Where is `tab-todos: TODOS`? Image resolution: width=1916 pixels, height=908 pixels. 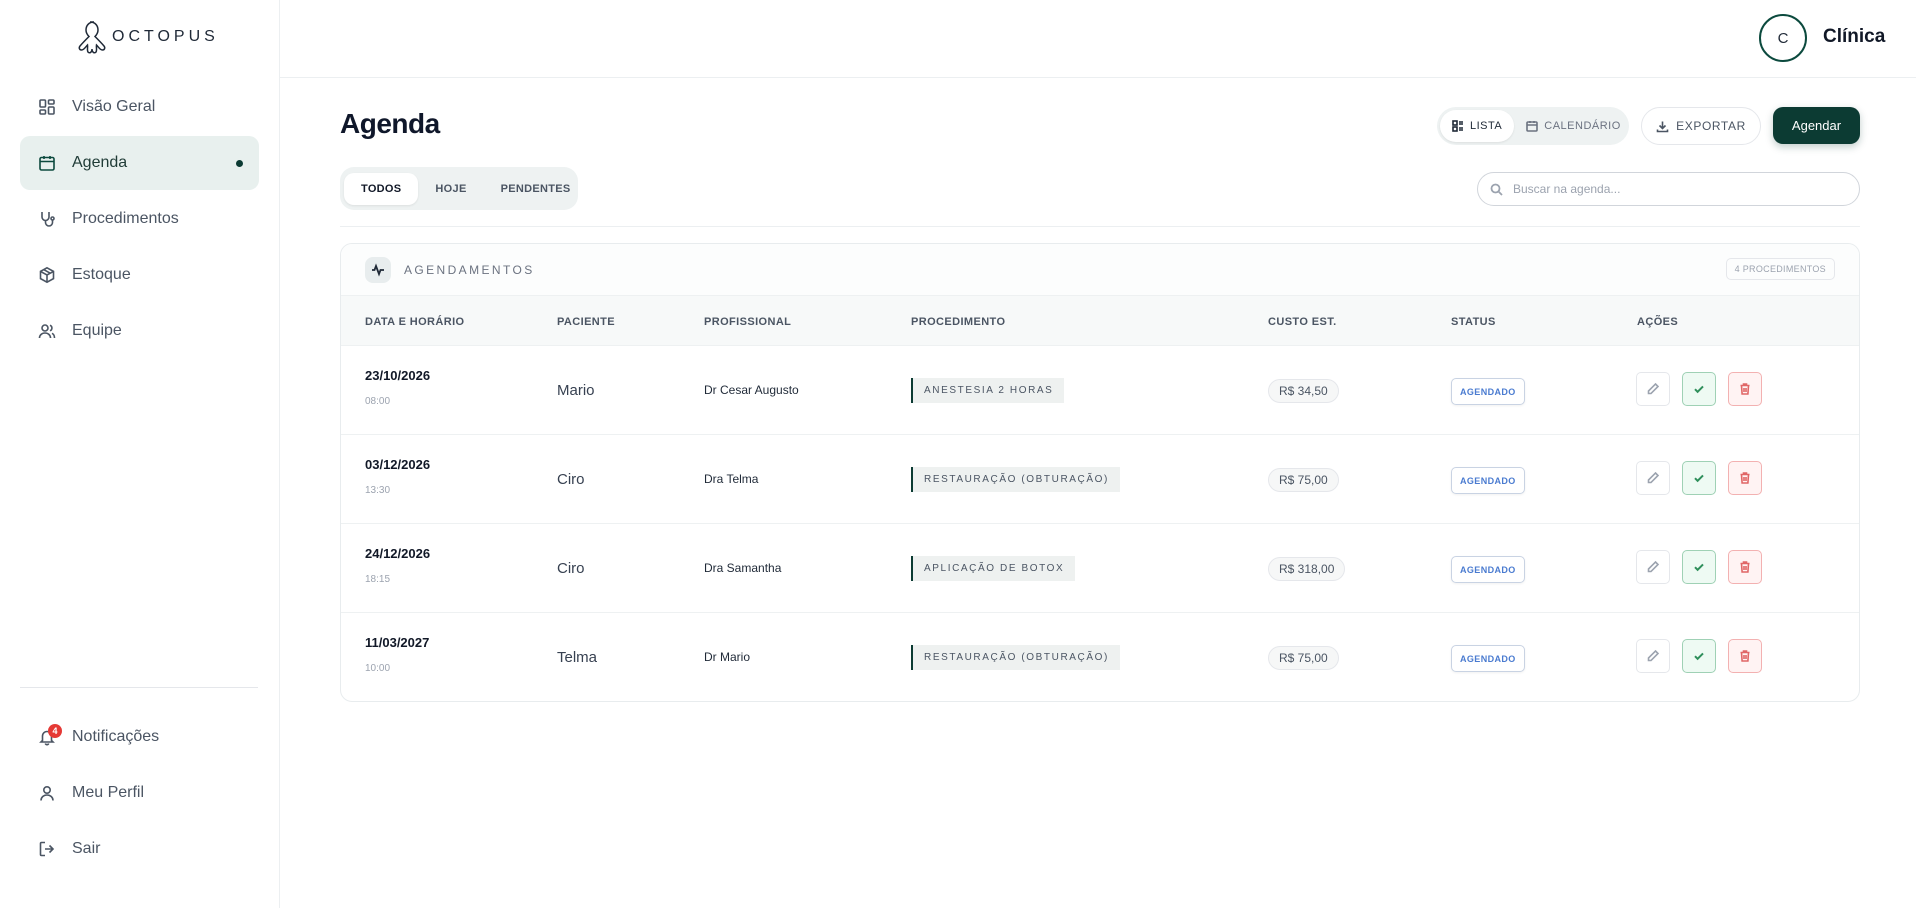 tab-todos: TODOS is located at coordinates (381, 188).